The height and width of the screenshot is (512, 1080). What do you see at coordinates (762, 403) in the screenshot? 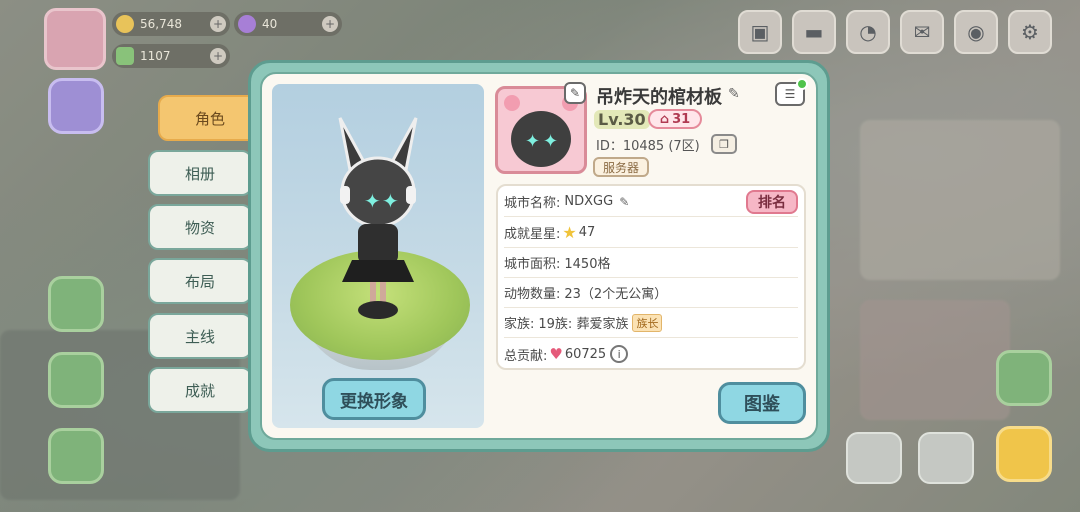
I see `atlas-button: 图鉴` at bounding box center [762, 403].